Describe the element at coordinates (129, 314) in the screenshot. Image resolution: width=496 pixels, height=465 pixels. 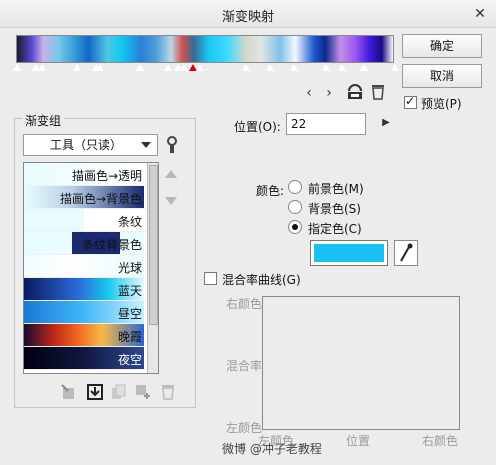
I see `list-item-label: 昼空` at that location.